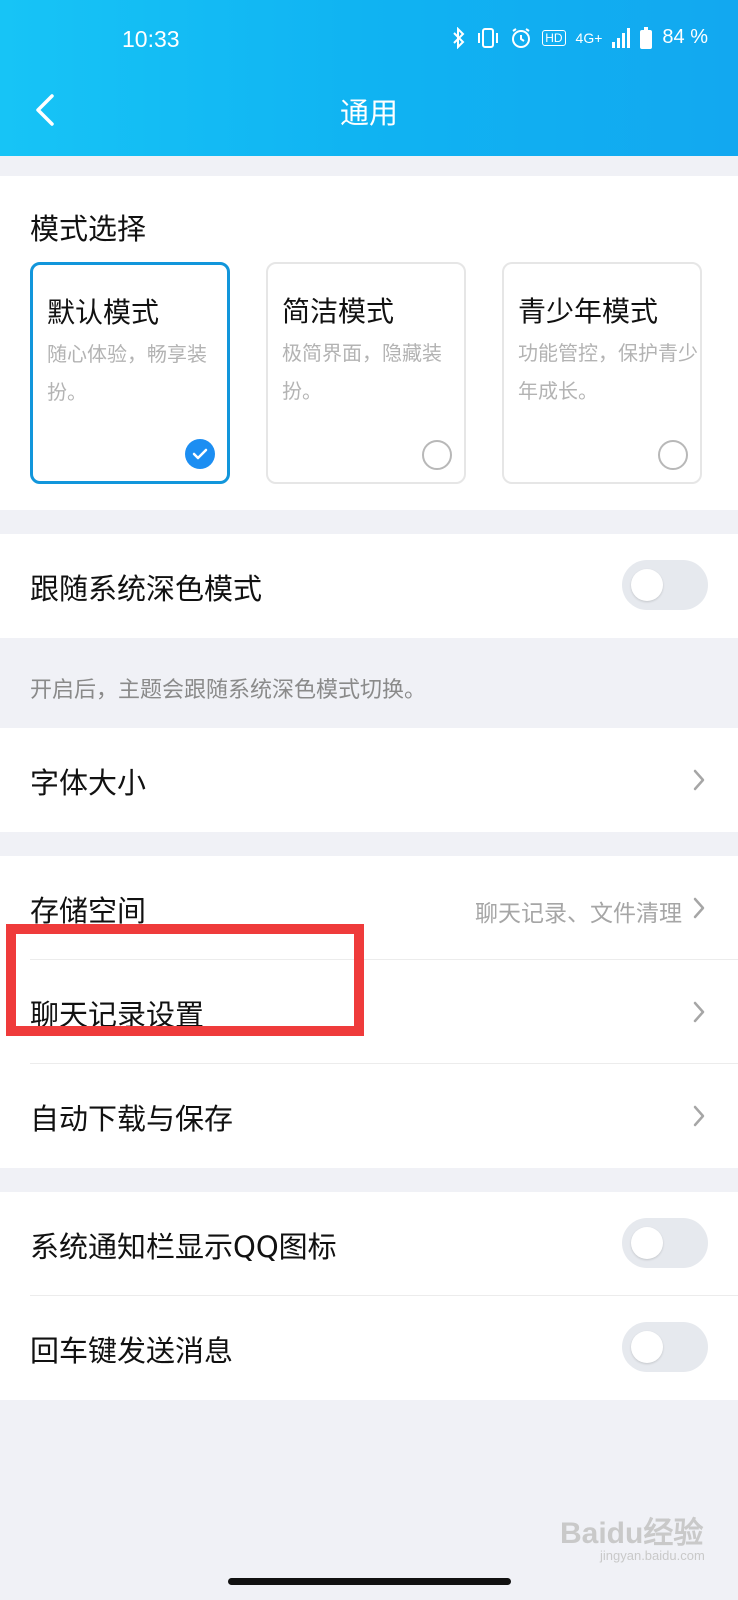 This screenshot has height=1600, width=738. Describe the element at coordinates (488, 37) in the screenshot. I see `vibrate-icon` at that location.